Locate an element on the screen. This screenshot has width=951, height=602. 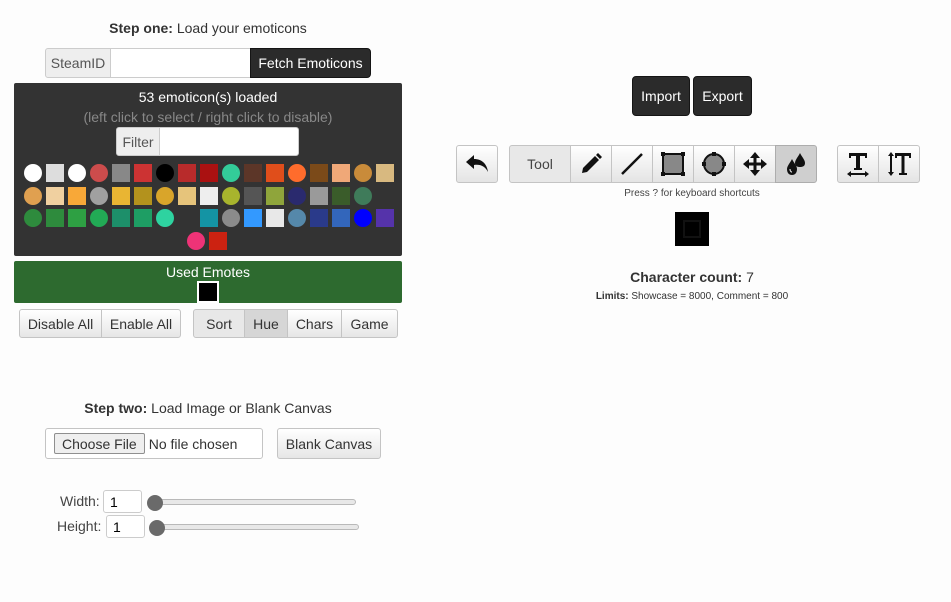
move-icon is located at coordinates (755, 164).